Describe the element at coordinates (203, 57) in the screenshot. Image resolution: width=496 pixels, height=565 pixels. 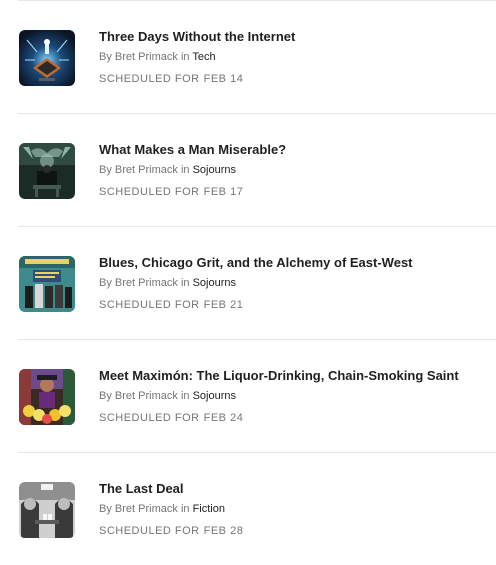
I see `post-section-link: Tech` at that location.